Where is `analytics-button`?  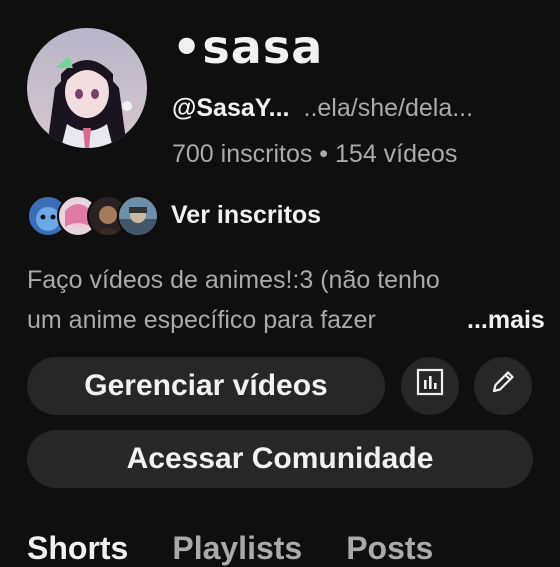 analytics-button is located at coordinates (430, 386).